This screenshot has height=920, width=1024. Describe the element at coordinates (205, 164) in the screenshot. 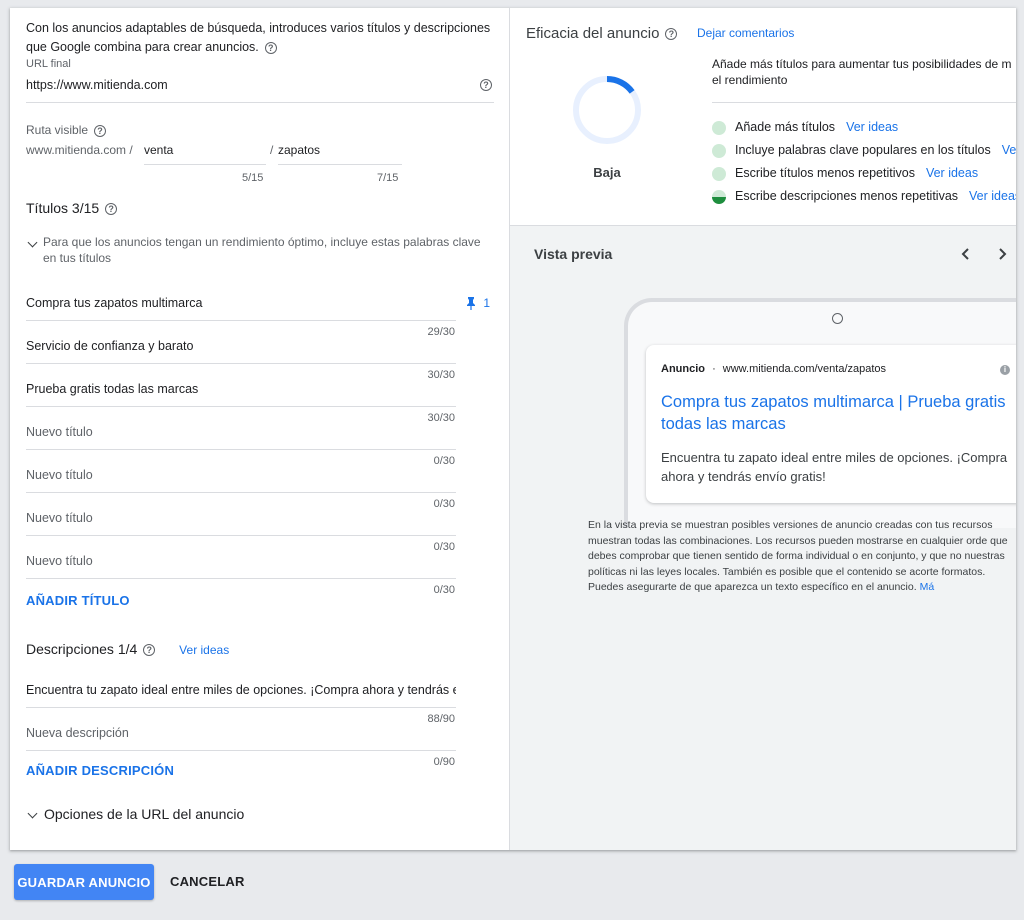

I see `path1-underline` at that location.